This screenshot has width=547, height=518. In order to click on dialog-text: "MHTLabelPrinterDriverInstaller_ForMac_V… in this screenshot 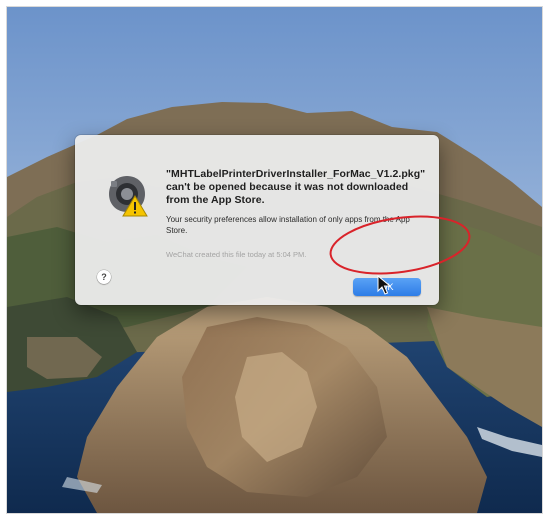, I will do `click(296, 214)`.